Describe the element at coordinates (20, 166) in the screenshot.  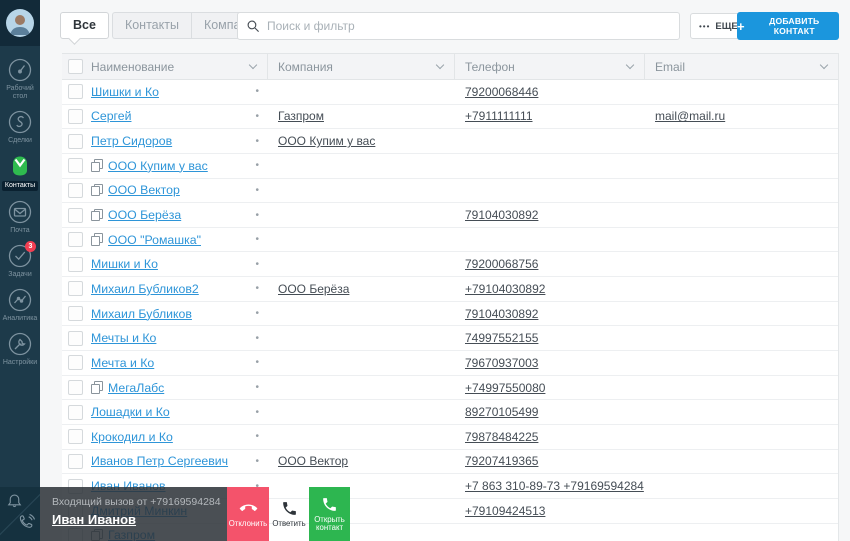
I see `contacts-icon` at that location.